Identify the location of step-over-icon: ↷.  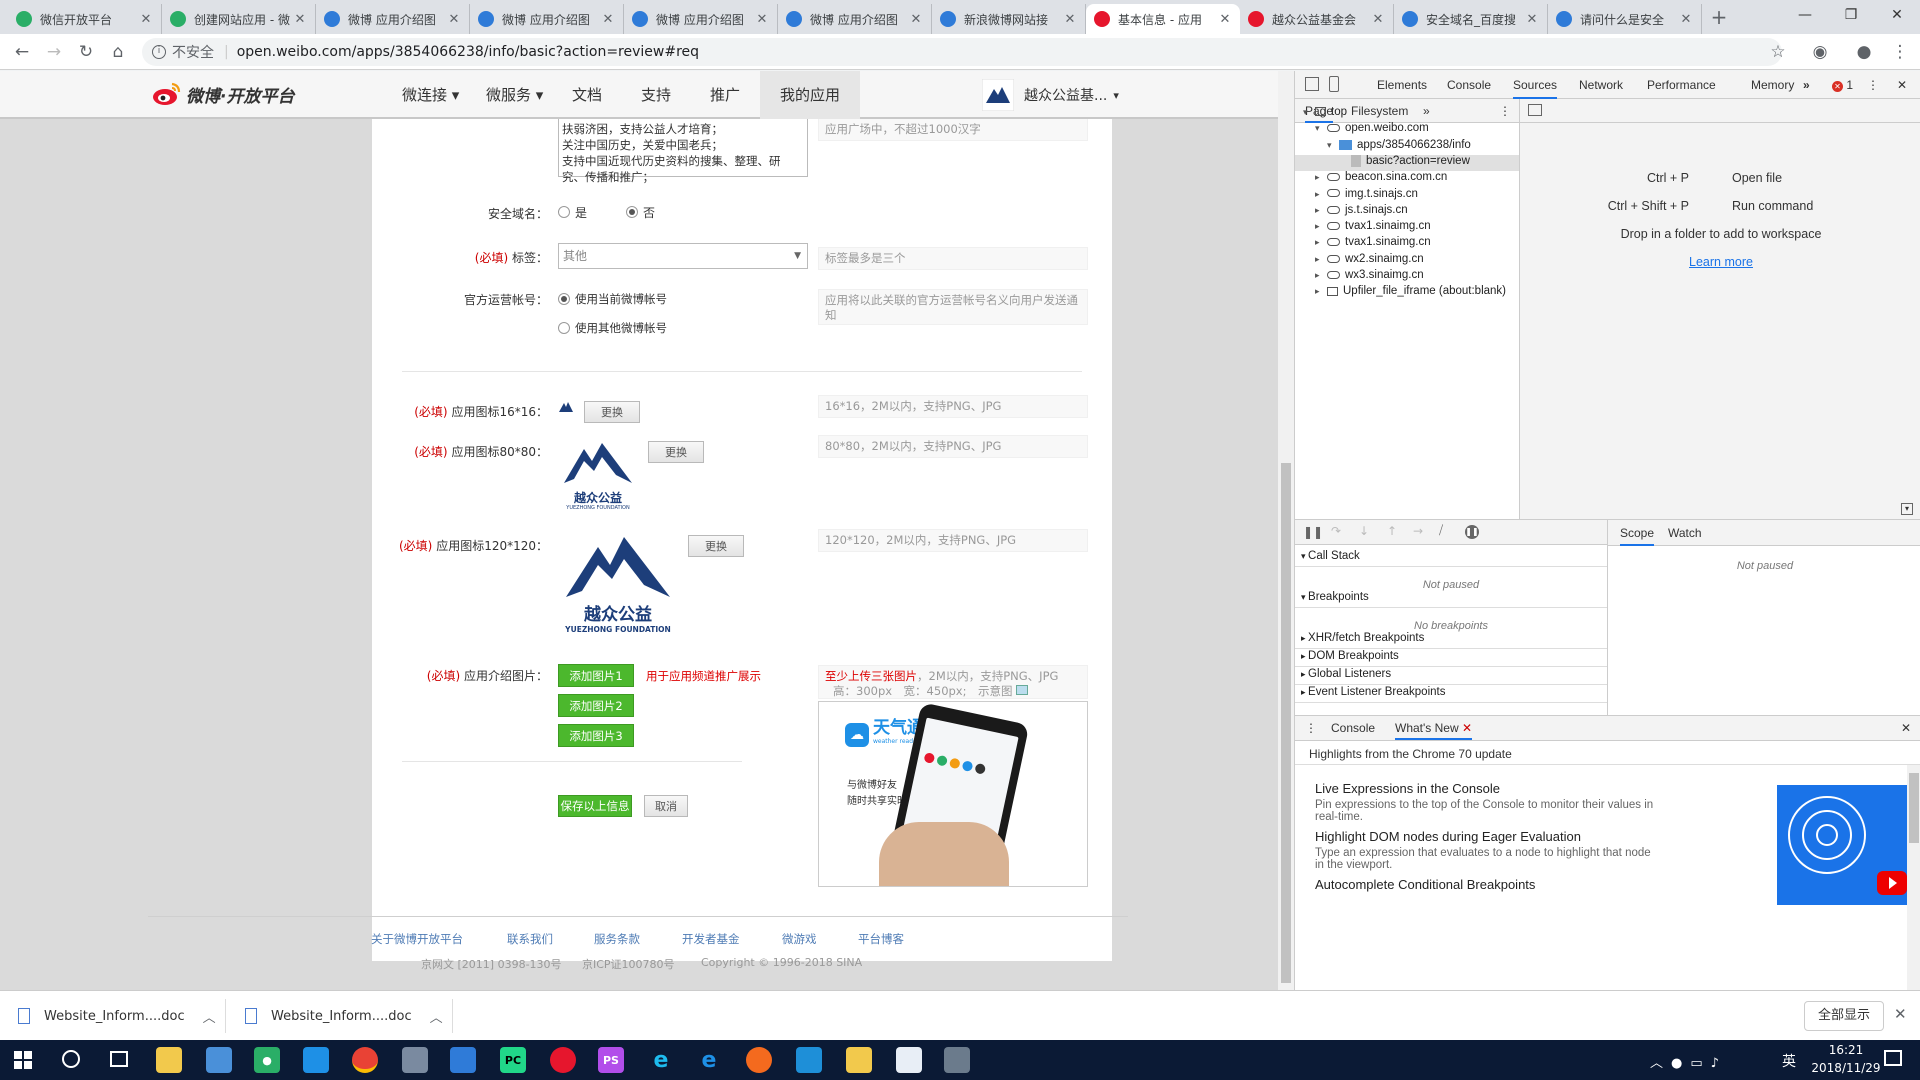
(1336, 531).